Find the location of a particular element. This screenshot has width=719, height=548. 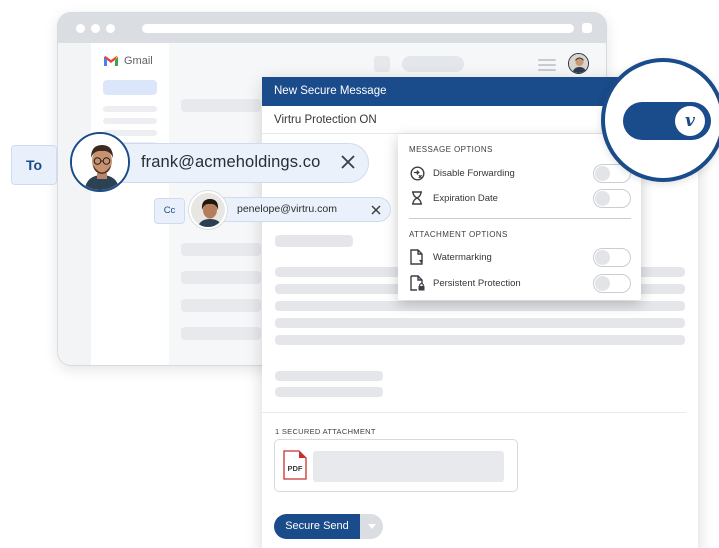

locked-file-icon is located at coordinates (417, 283).